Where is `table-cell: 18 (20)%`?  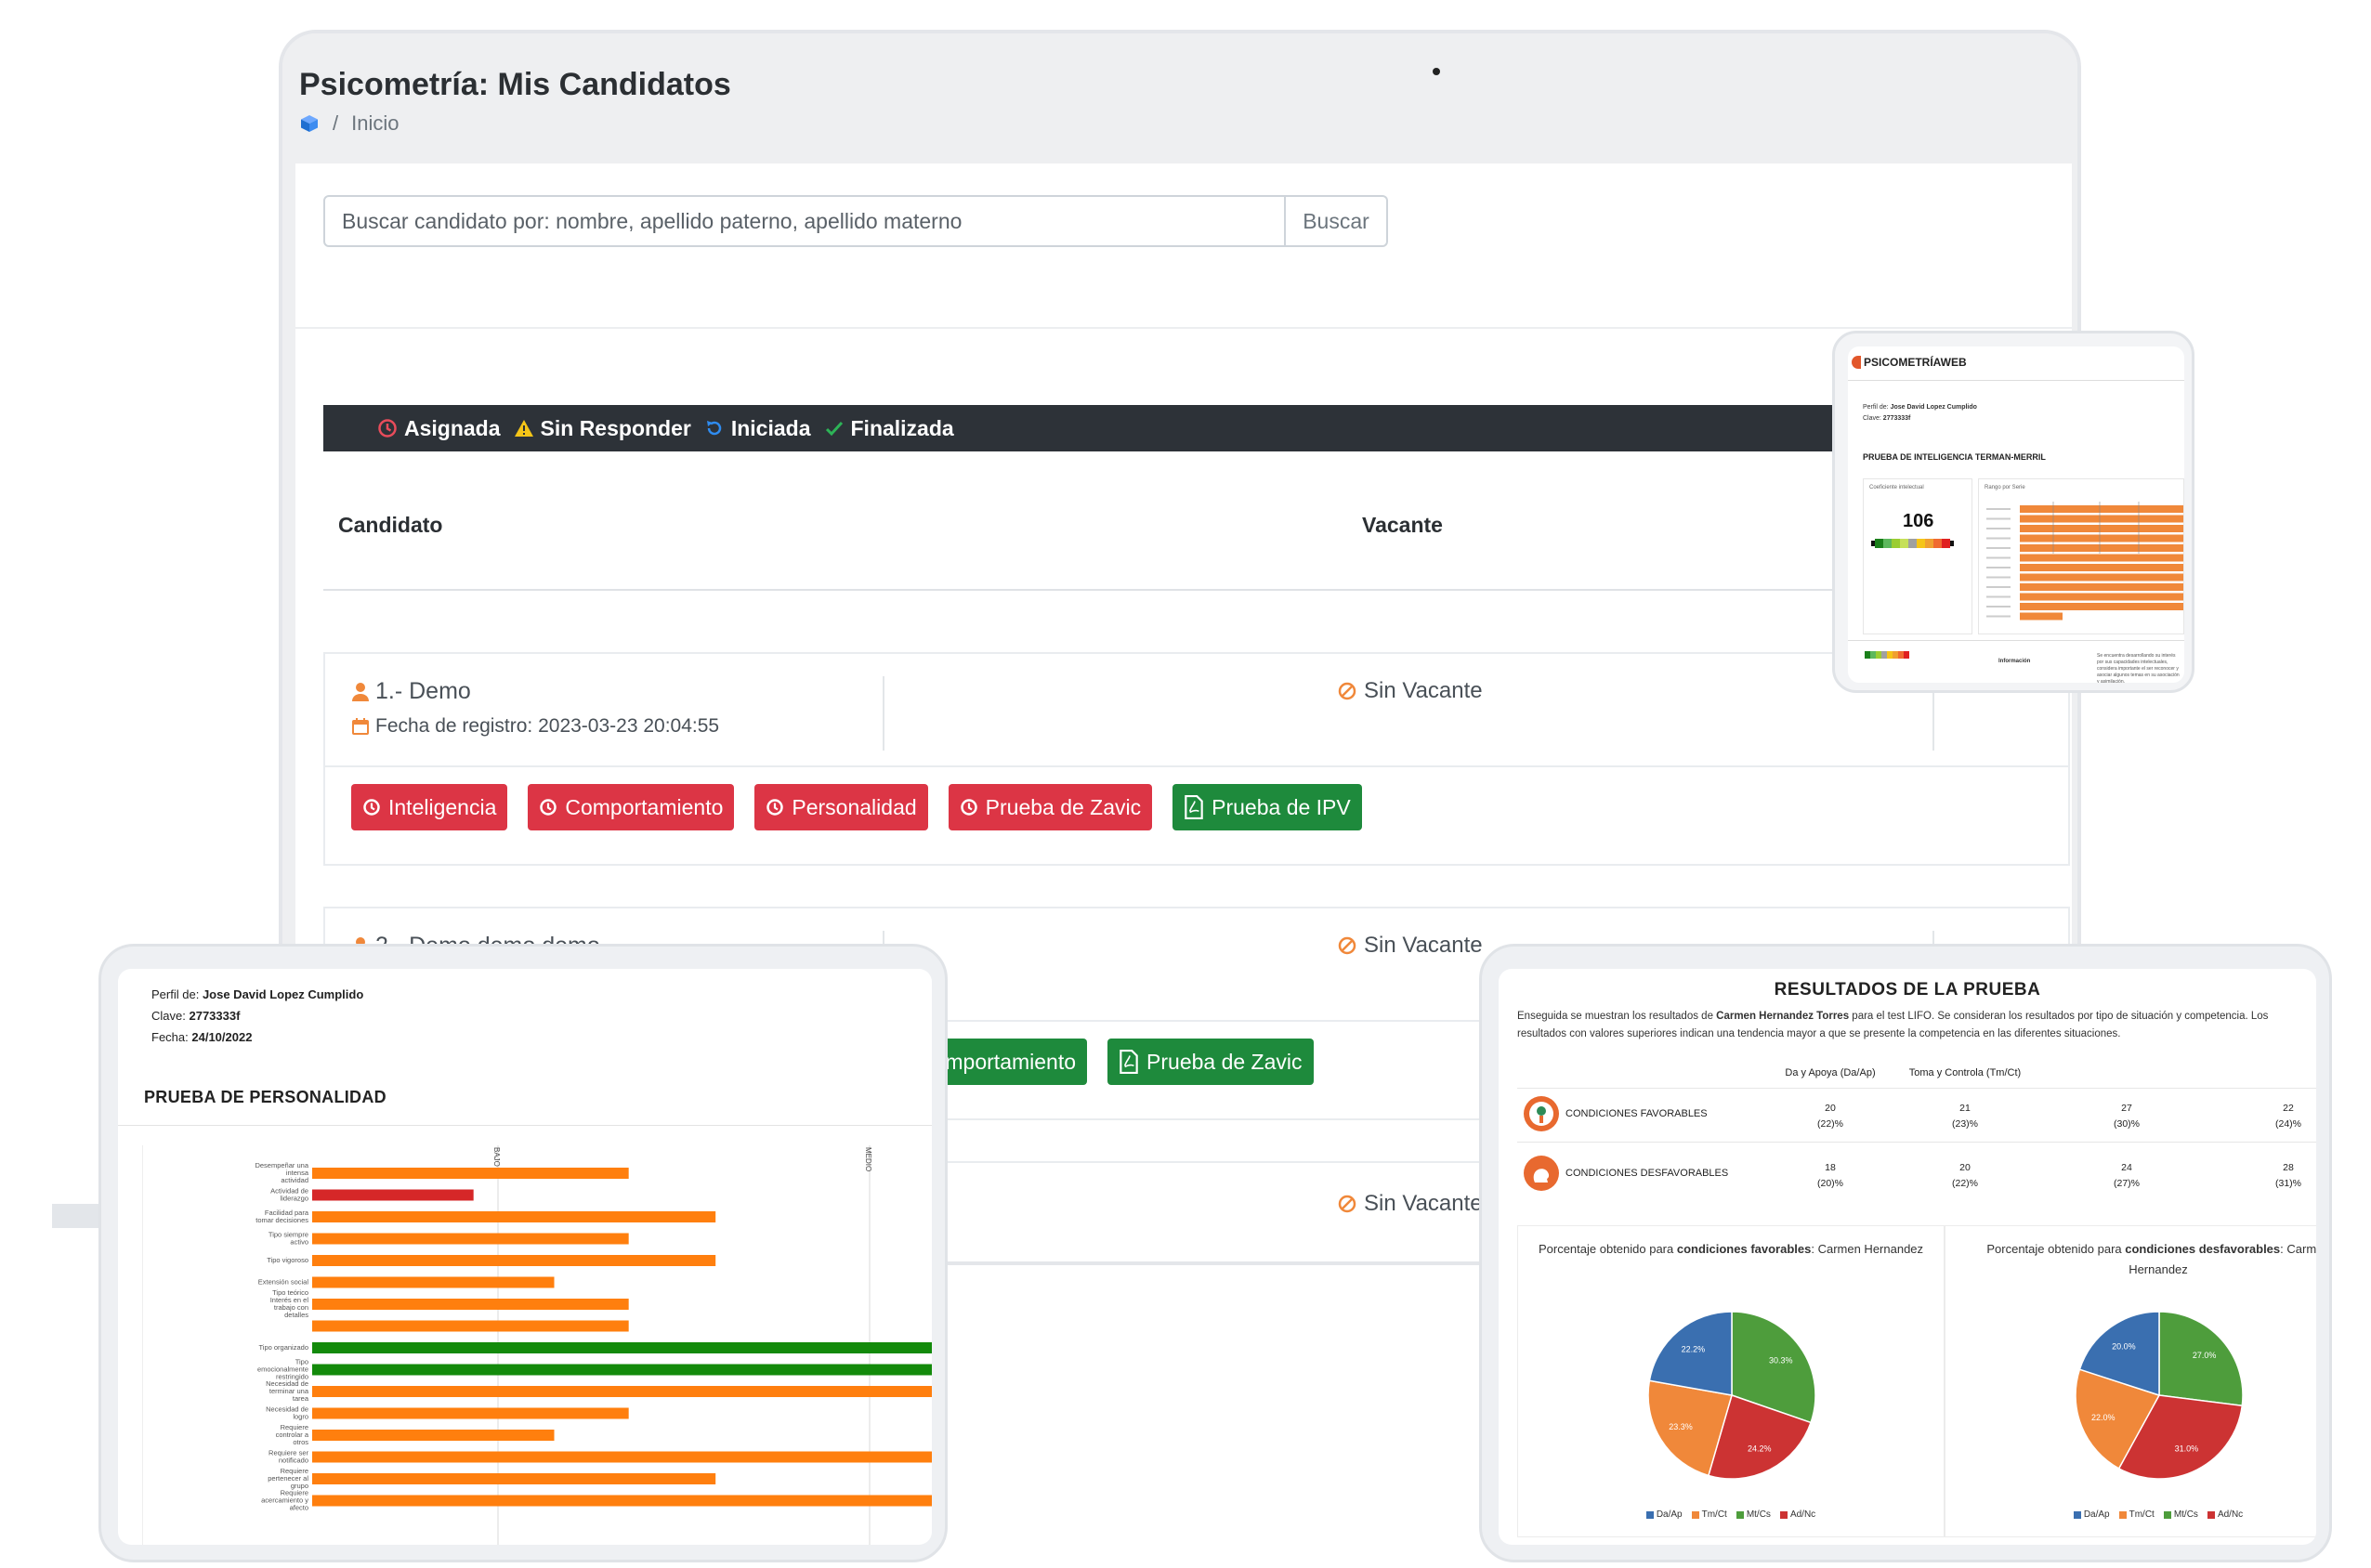 table-cell: 18 (20)% is located at coordinates (1830, 1175).